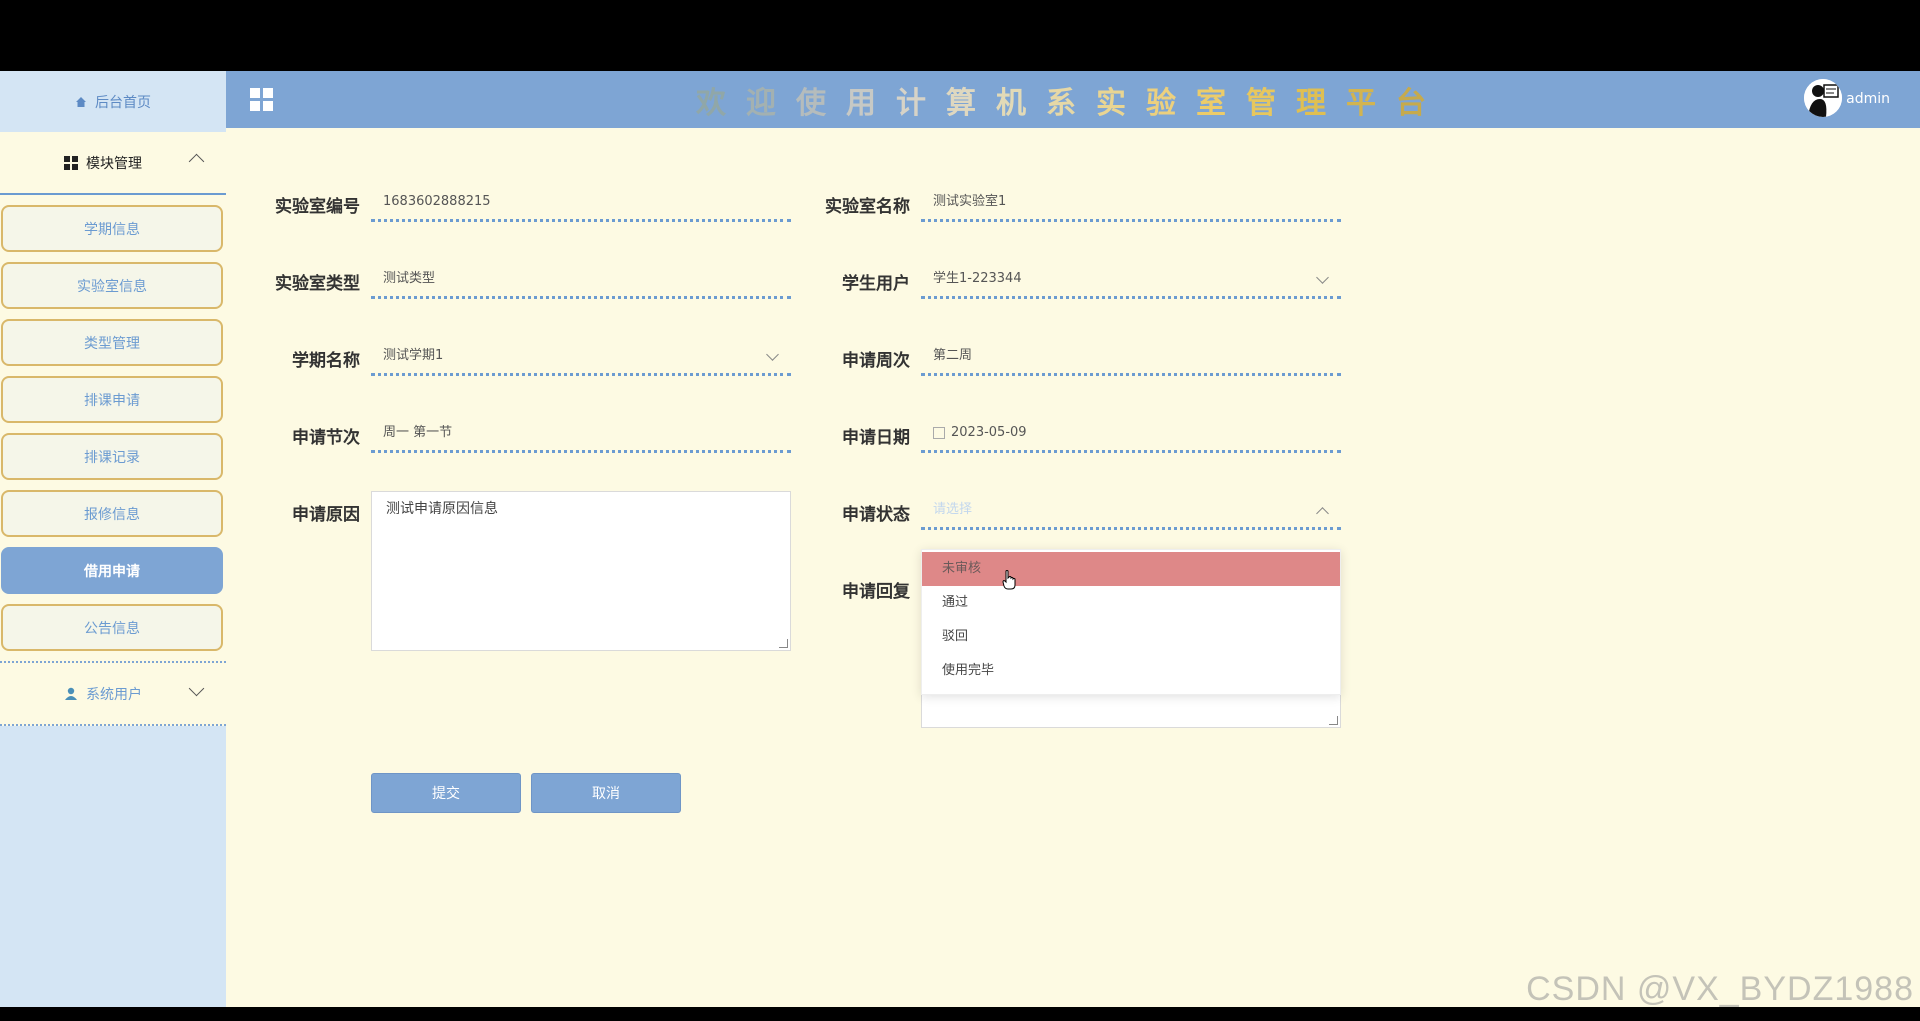 This screenshot has width=1920, height=1021. What do you see at coordinates (721, 103) in the screenshot?
I see `title-char: 欢` at bounding box center [721, 103].